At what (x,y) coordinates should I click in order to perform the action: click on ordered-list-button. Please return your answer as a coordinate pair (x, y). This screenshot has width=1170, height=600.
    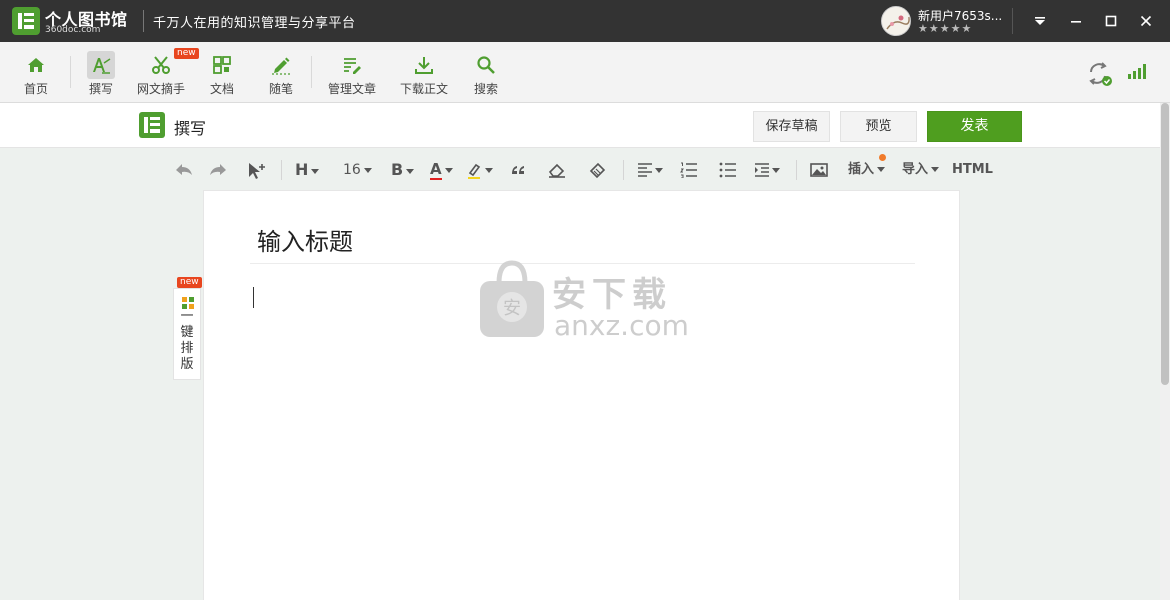
    Looking at the image, I should click on (690, 170).